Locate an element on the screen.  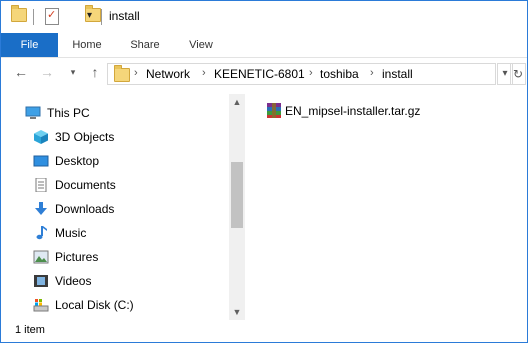
sidebar-item-this-pc: This PC is located at coordinates (115, 113).